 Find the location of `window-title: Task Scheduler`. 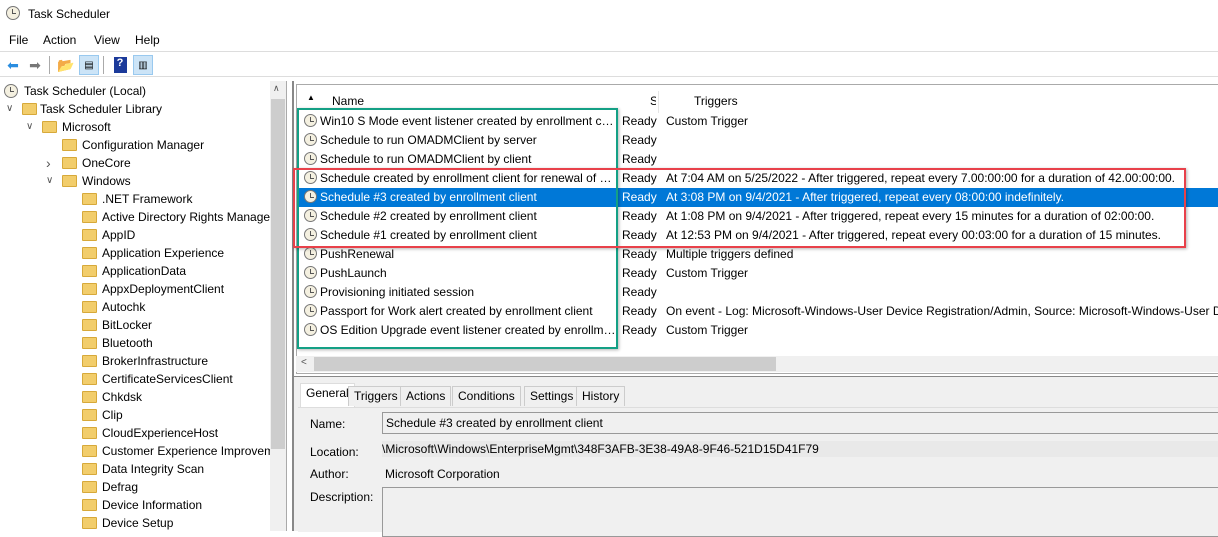

window-title: Task Scheduler is located at coordinates (69, 14).